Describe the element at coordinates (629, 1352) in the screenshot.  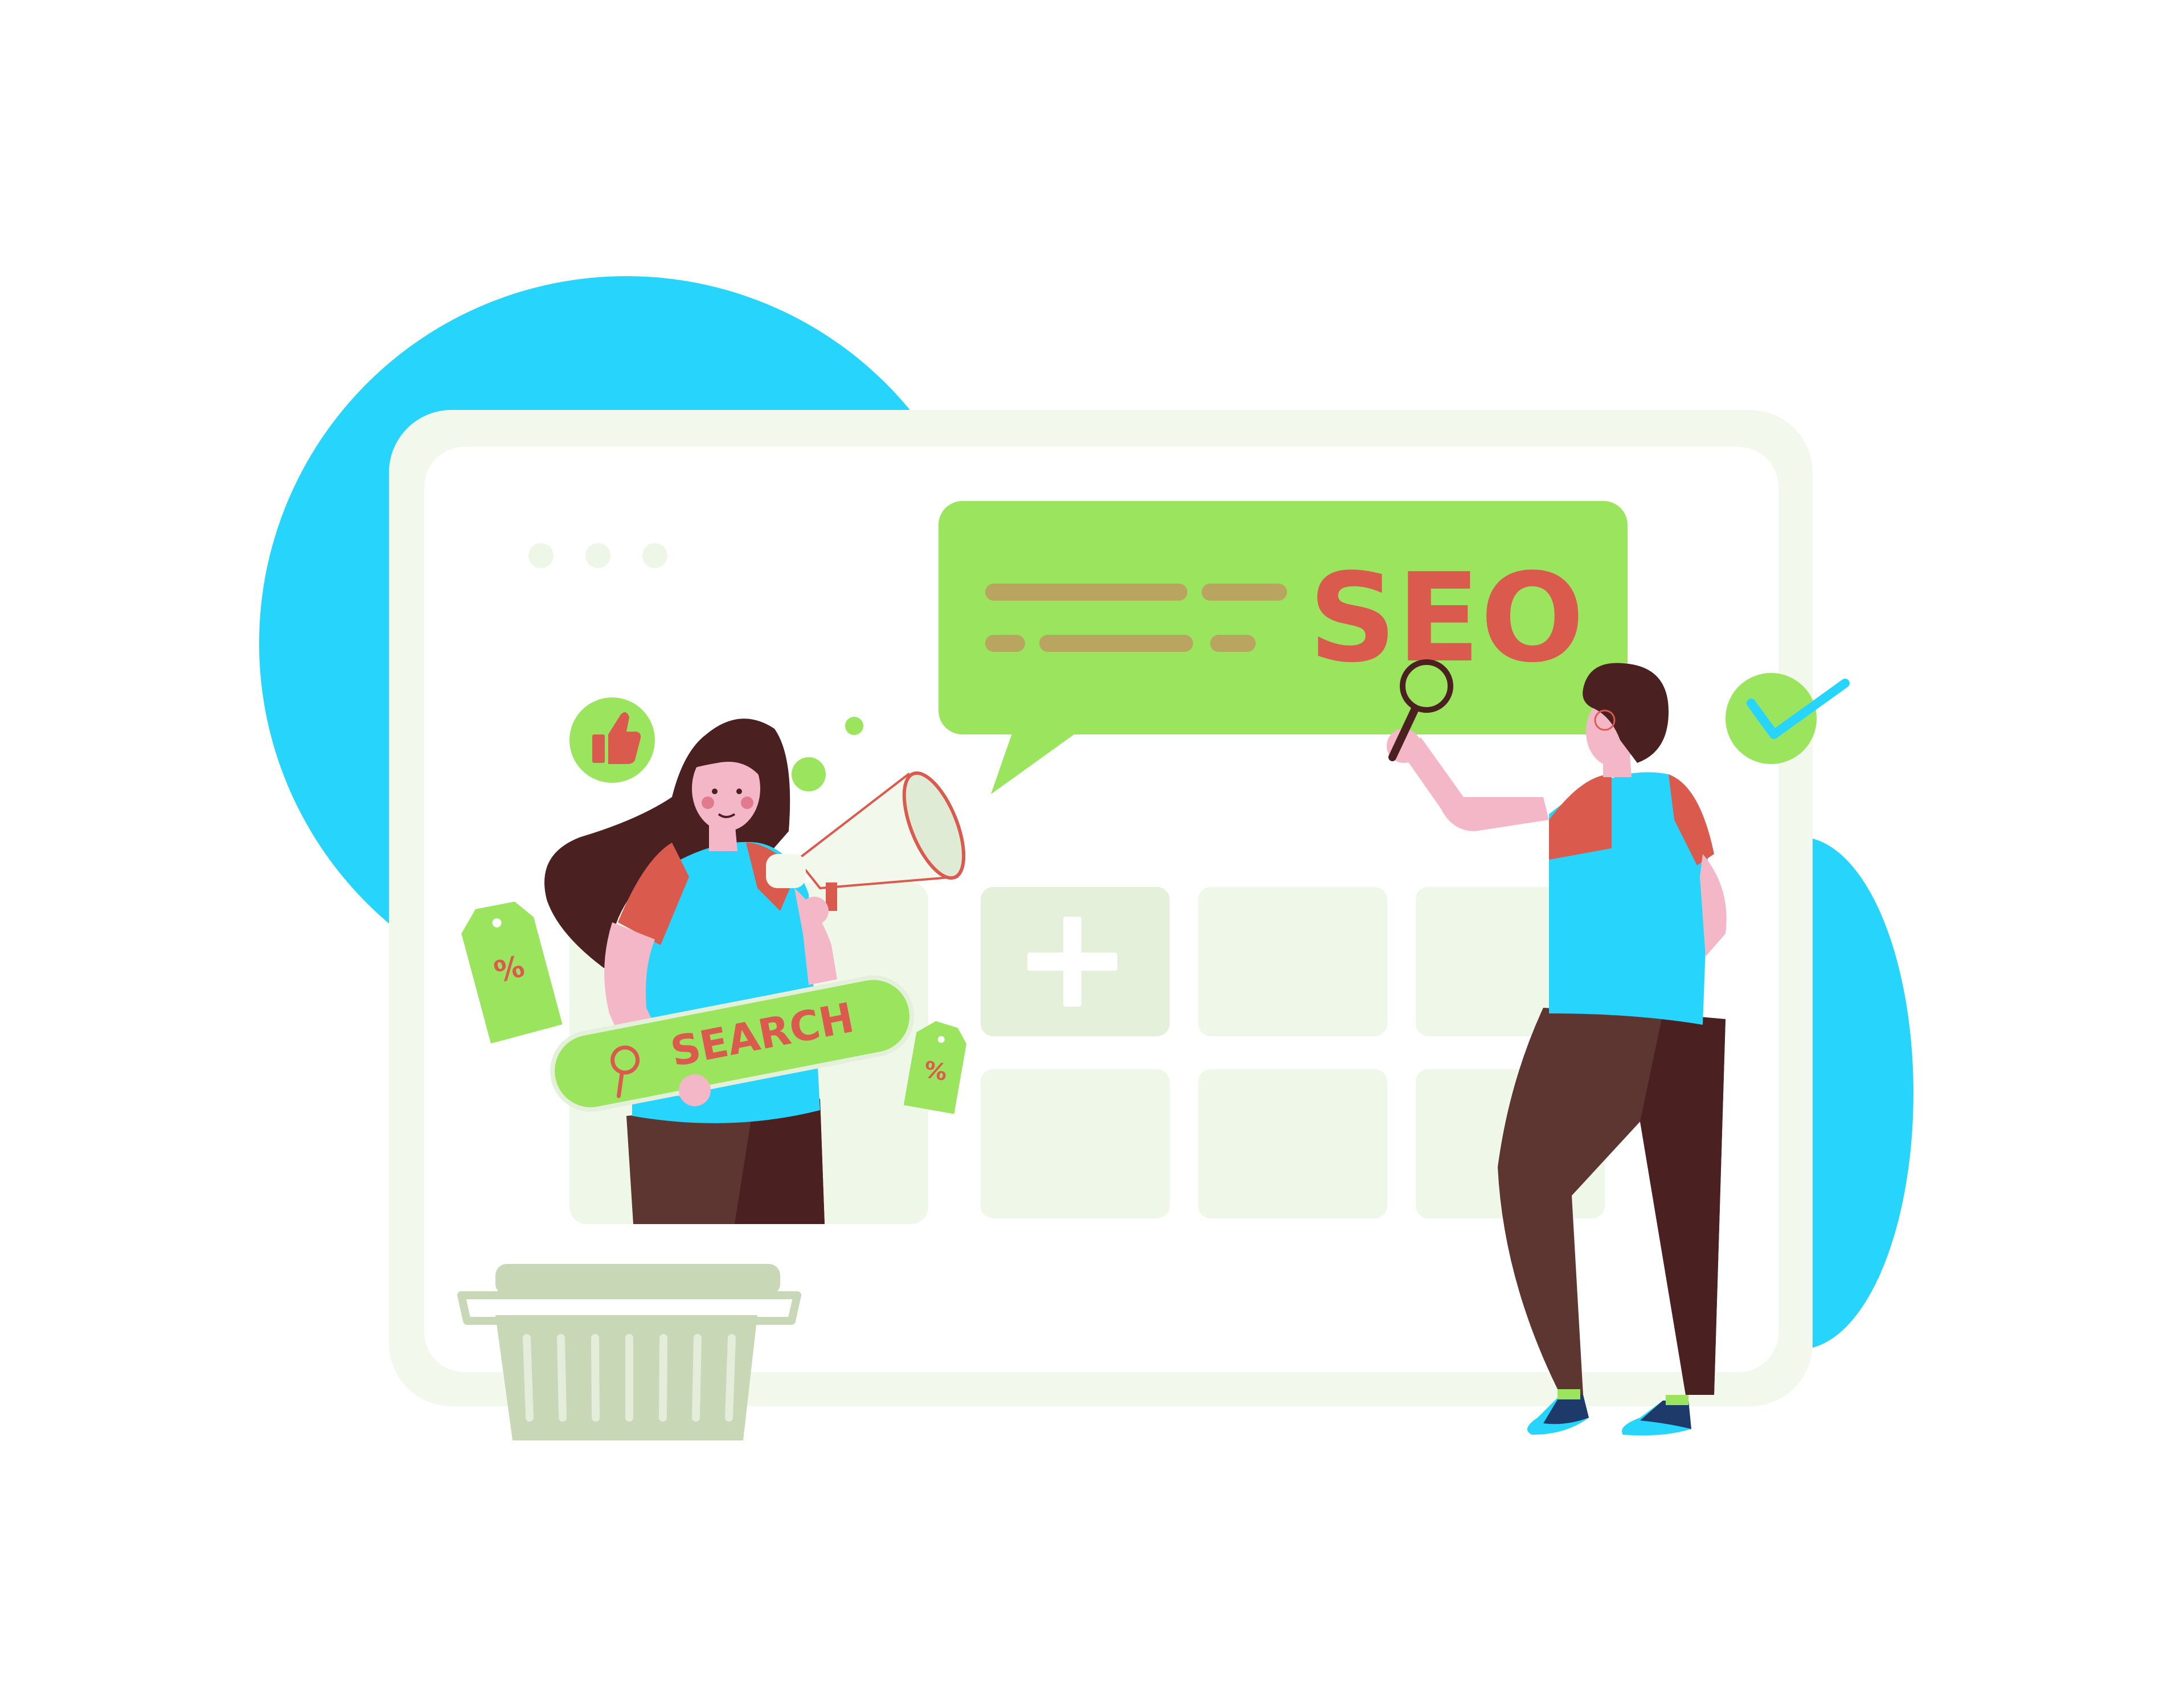
I see `shopping-basket-icon` at that location.